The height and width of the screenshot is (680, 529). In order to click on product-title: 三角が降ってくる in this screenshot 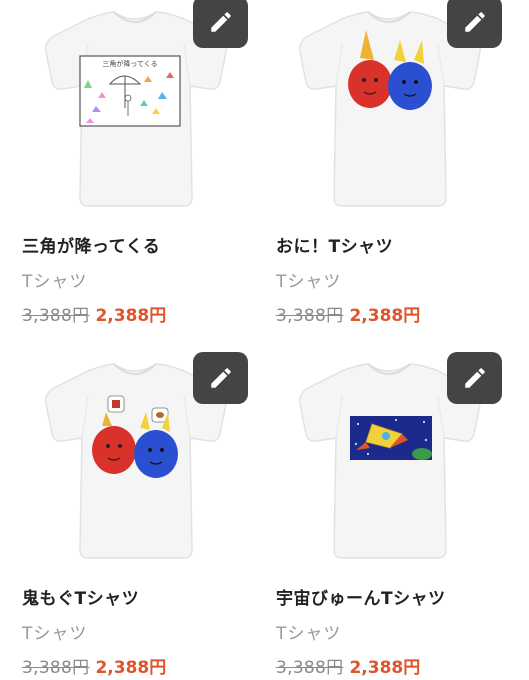, I will do `click(135, 244)`.